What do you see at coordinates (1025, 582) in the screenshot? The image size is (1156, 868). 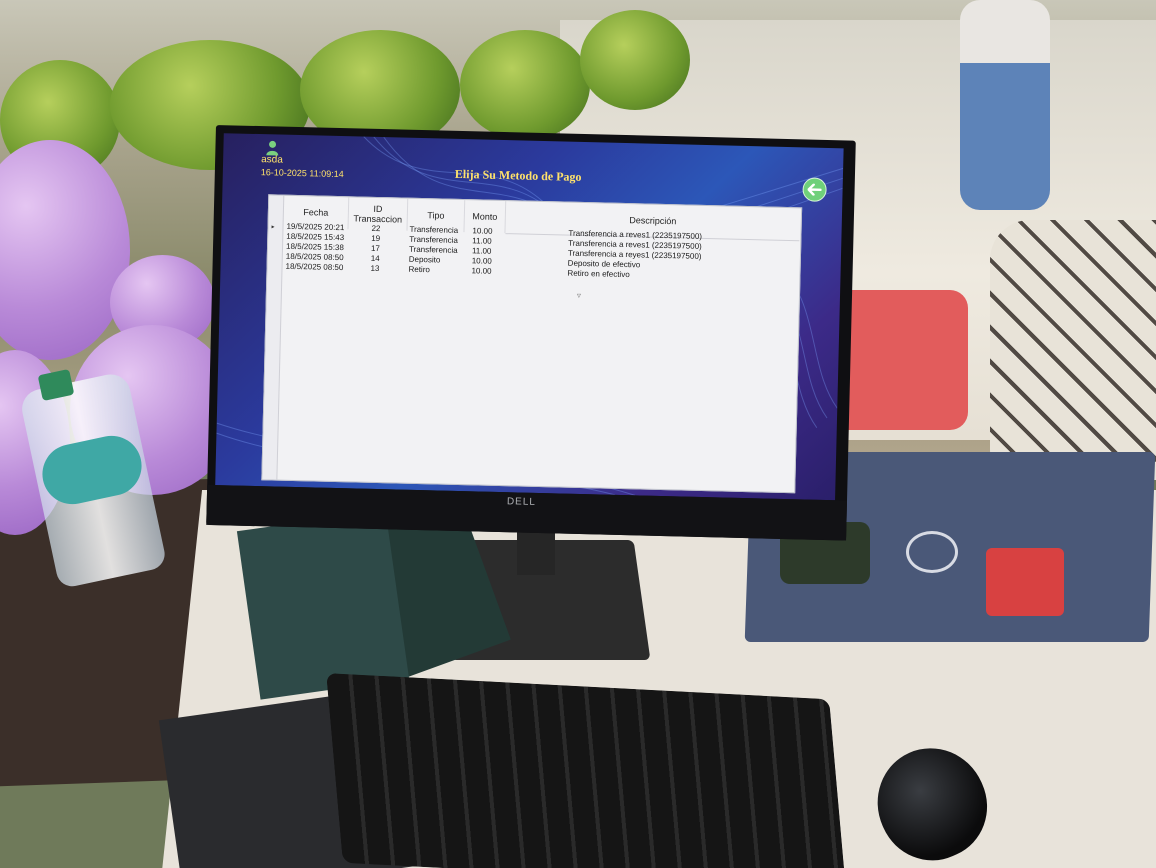 I see `laptop-sticker` at bounding box center [1025, 582].